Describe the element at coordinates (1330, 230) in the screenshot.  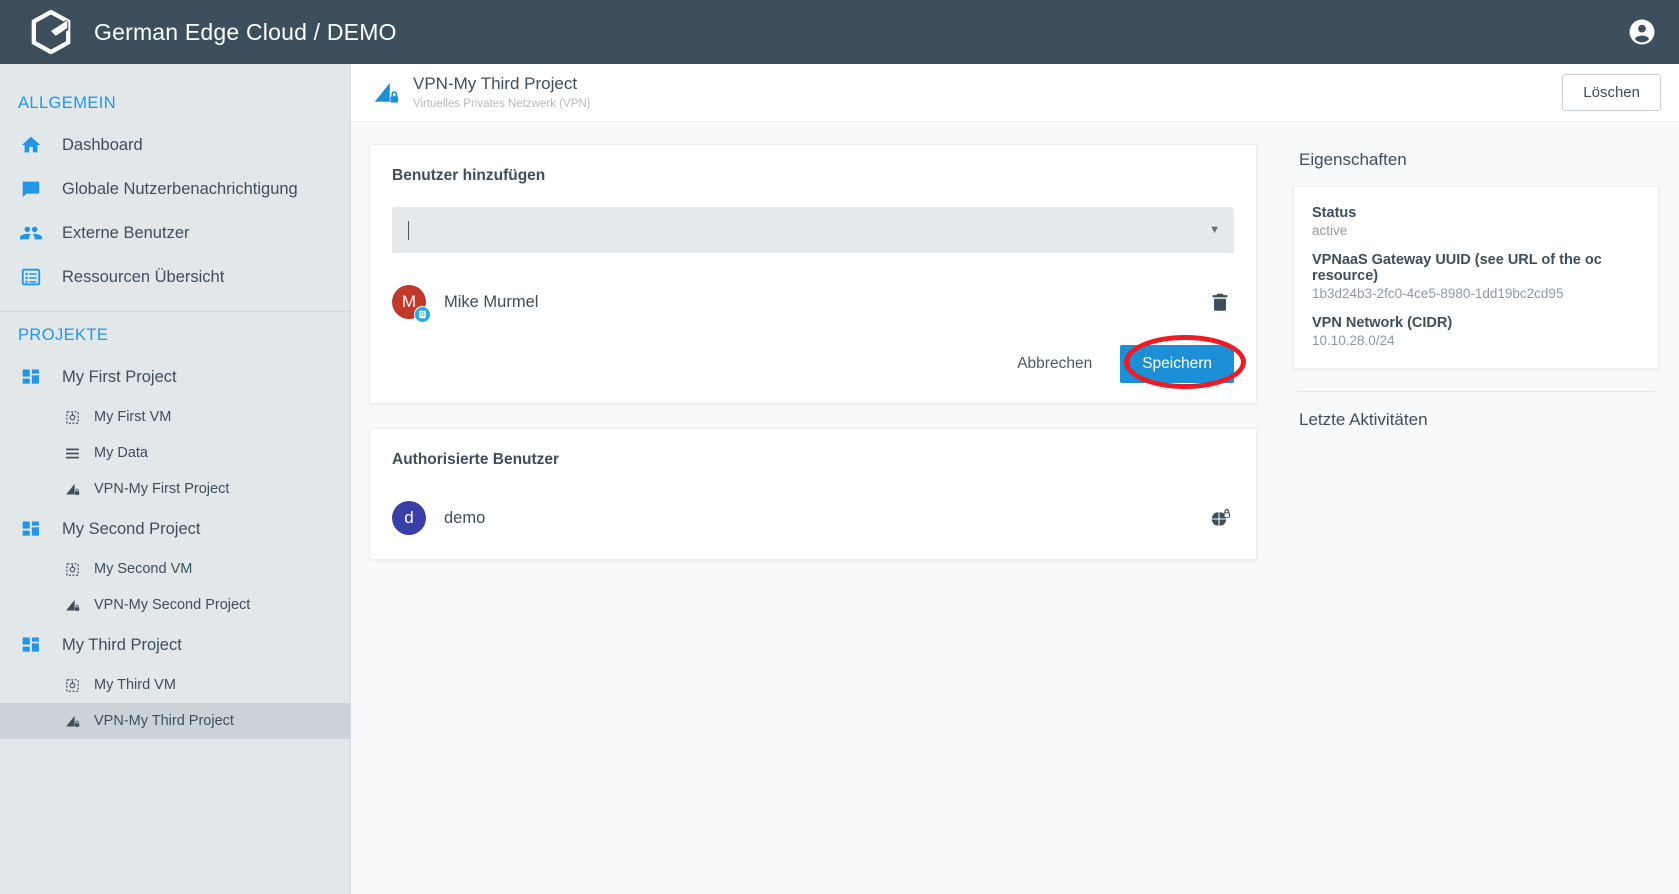
I see `property-value-status: active` at that location.